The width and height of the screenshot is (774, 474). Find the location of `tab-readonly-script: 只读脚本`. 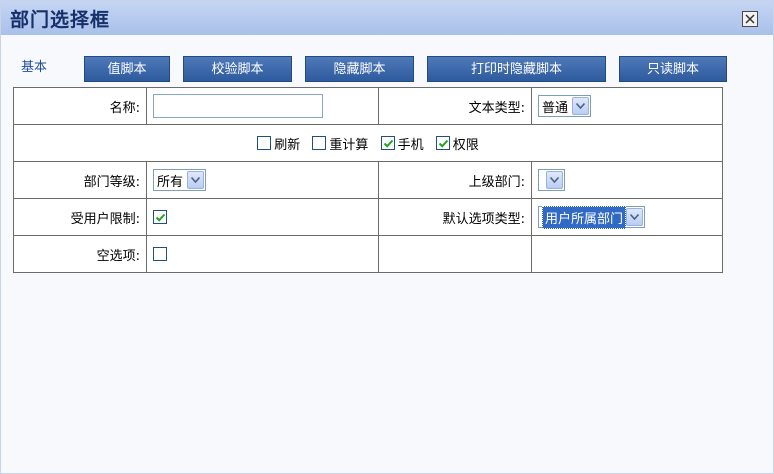

tab-readonly-script: 只读脚本 is located at coordinates (673, 69).